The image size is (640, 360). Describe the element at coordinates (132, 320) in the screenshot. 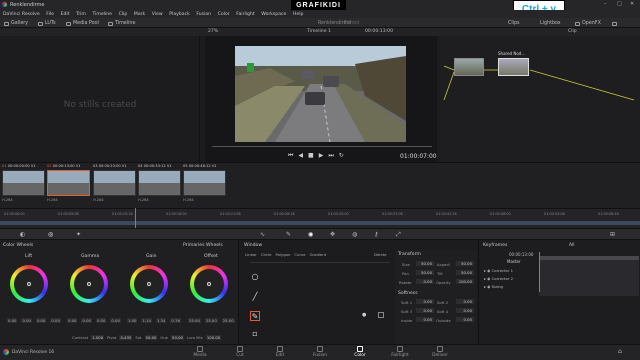

I see `gain-y: 1.00` at that location.